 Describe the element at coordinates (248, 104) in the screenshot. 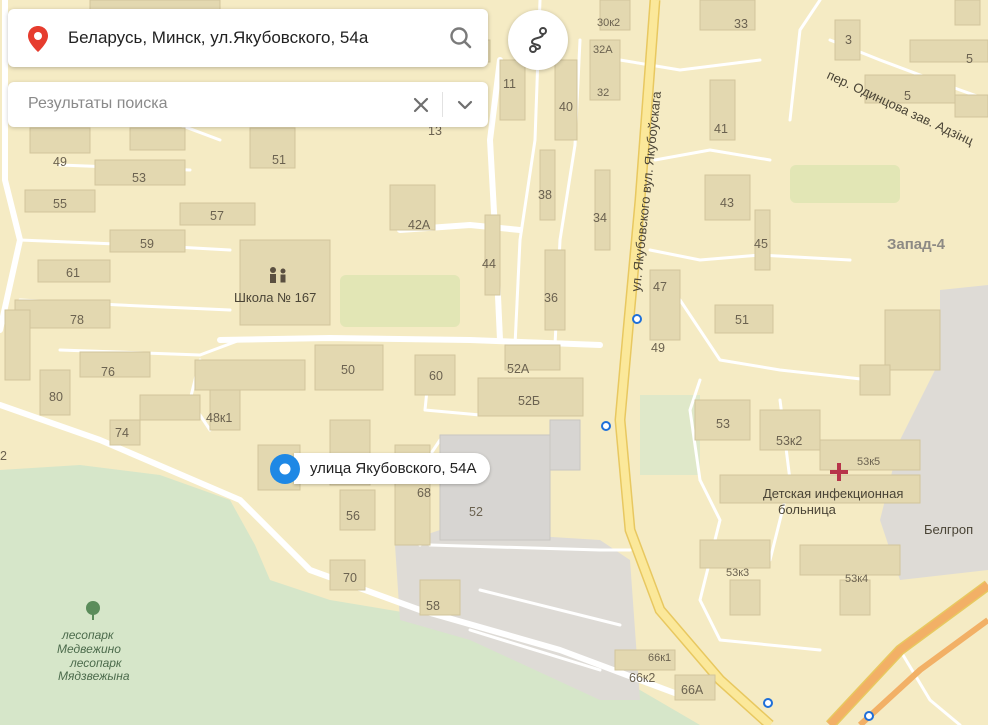

I see `search-results-panel: Результаты поиска` at that location.